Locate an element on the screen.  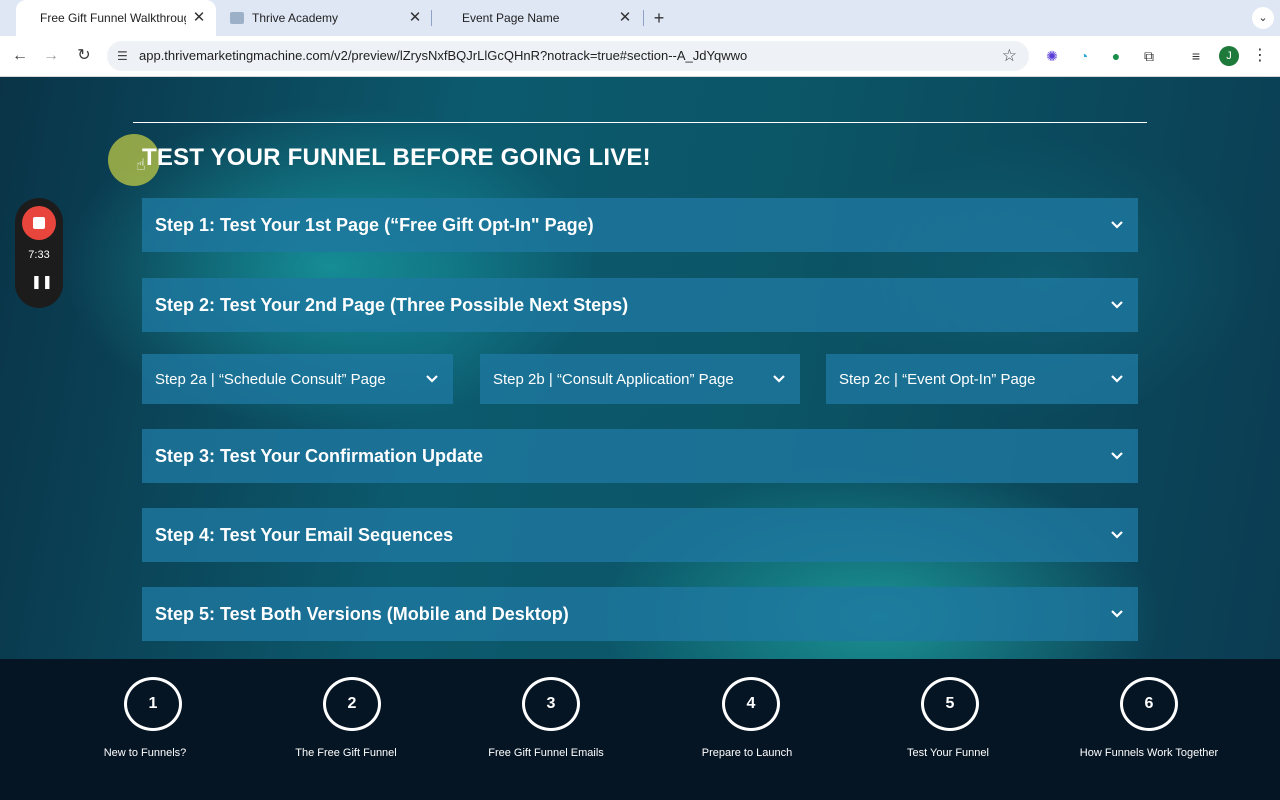
section-divider is located at coordinates (640, 122).